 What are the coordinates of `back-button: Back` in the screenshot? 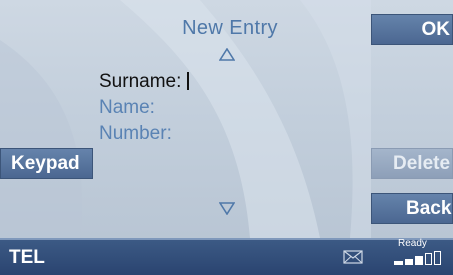 It's located at (412, 208).